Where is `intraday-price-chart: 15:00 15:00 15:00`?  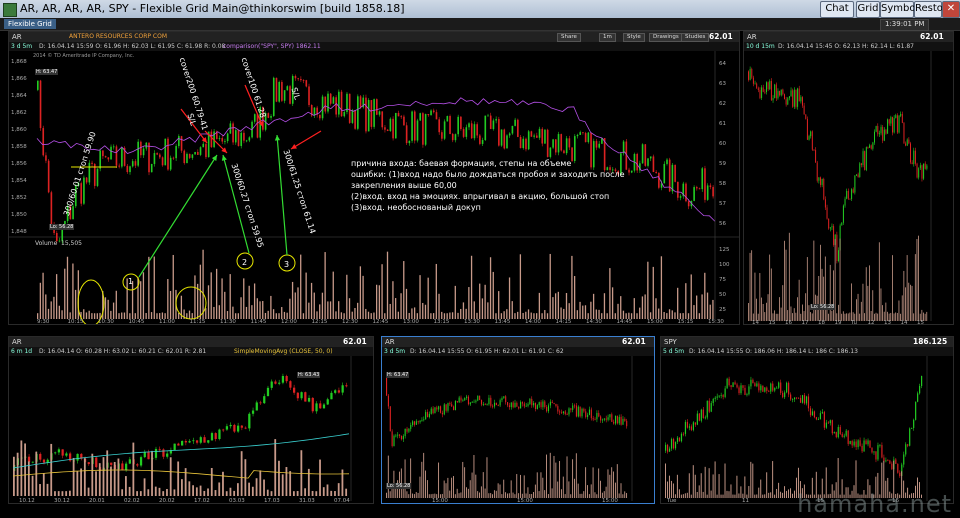 intraday-price-chart: 15:00 15:00 15:00 is located at coordinates (518, 430).